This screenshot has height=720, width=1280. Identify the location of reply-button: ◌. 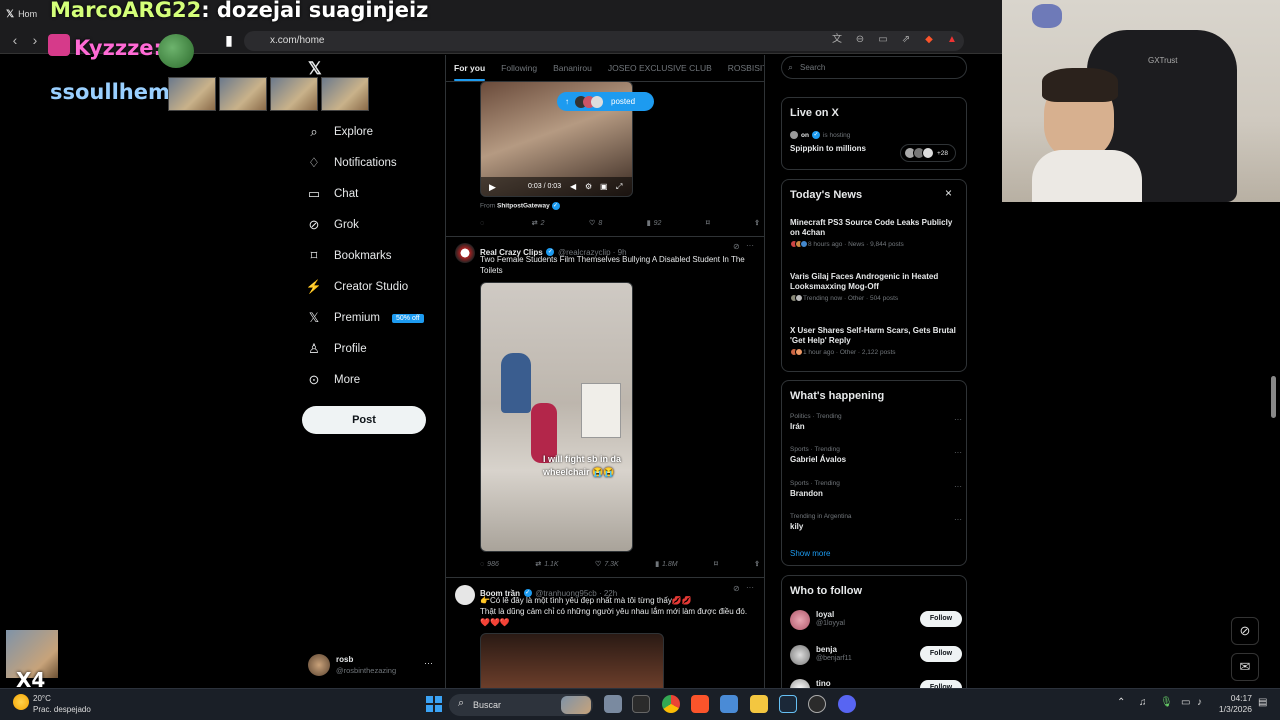
(483, 223).